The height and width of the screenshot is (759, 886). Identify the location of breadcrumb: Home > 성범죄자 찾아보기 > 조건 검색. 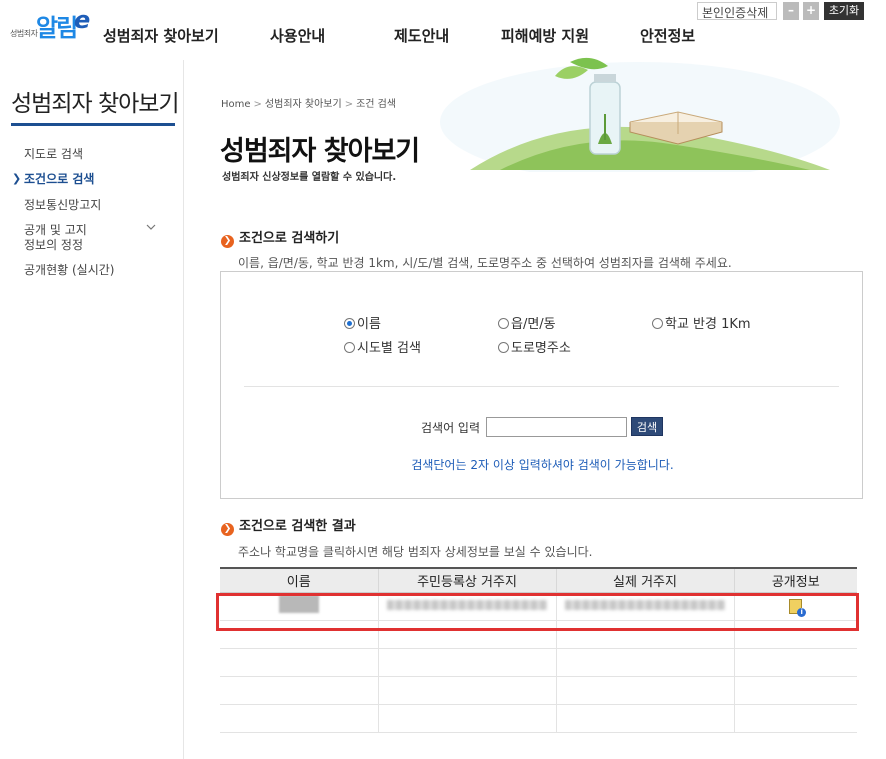
(308, 102).